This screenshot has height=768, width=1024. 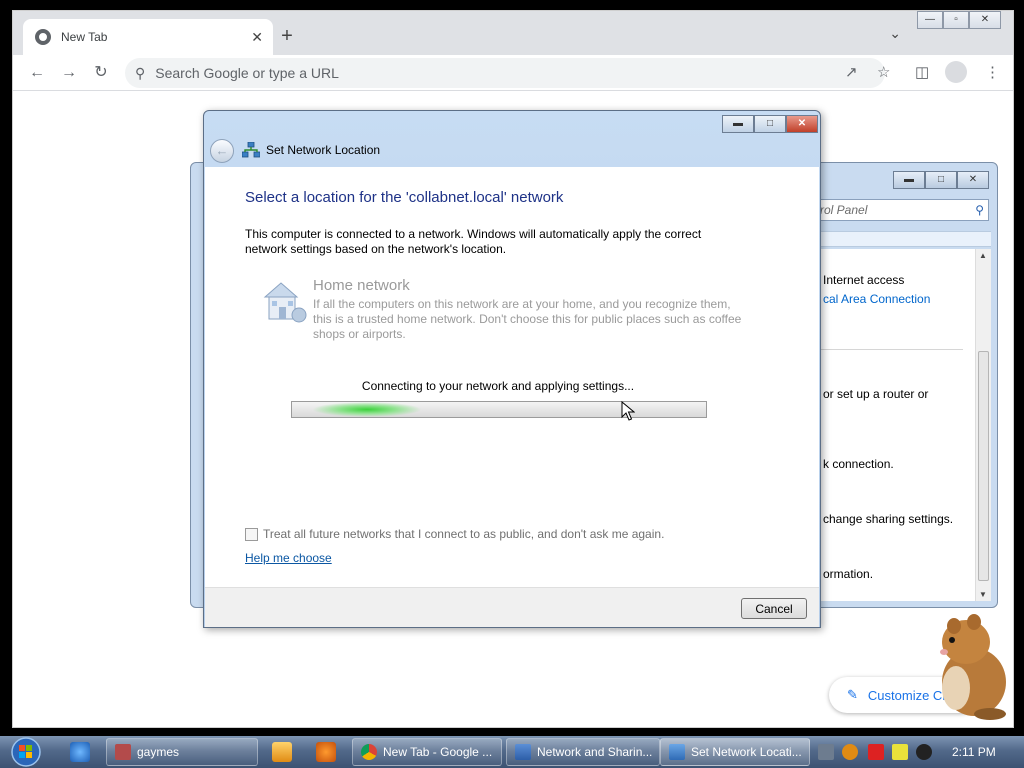 I want to click on system-tray: 2:11 PM, so click(x=918, y=752).